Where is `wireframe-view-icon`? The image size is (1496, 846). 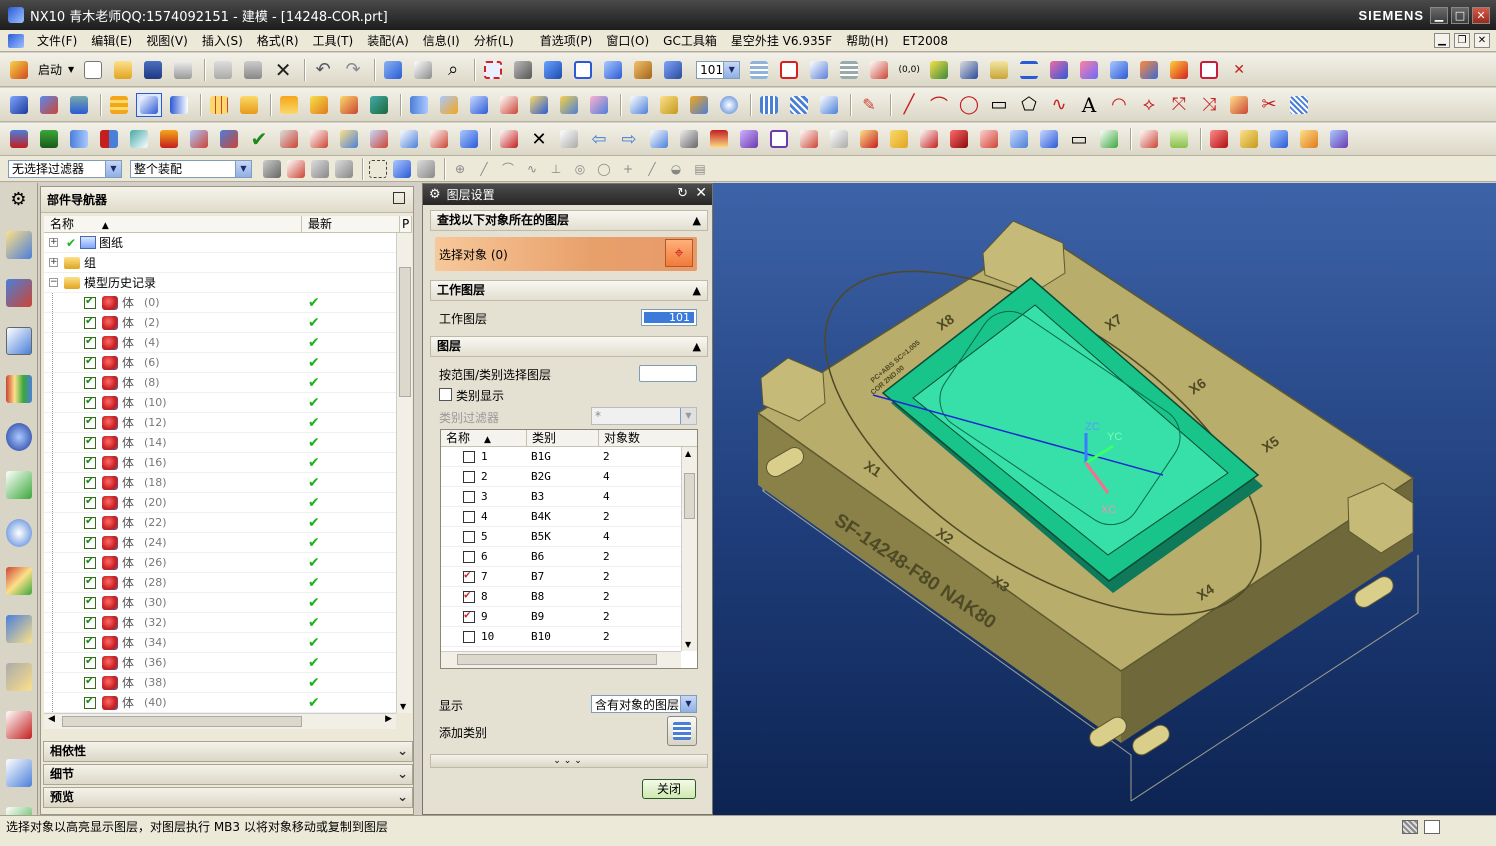
wireframe-view-icon is located at coordinates (583, 70).